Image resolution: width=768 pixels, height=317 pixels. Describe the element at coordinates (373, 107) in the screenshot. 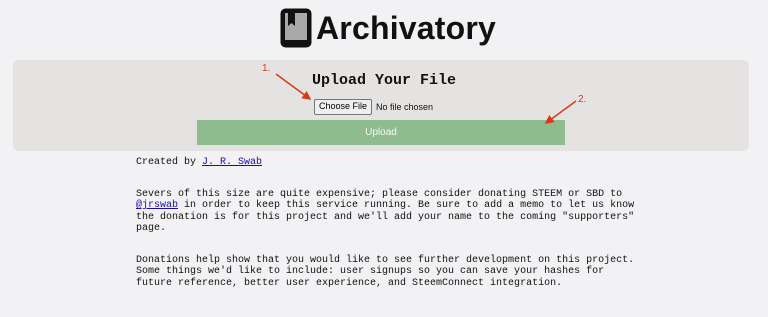

I see `file-input: Choose File No file chosen` at that location.